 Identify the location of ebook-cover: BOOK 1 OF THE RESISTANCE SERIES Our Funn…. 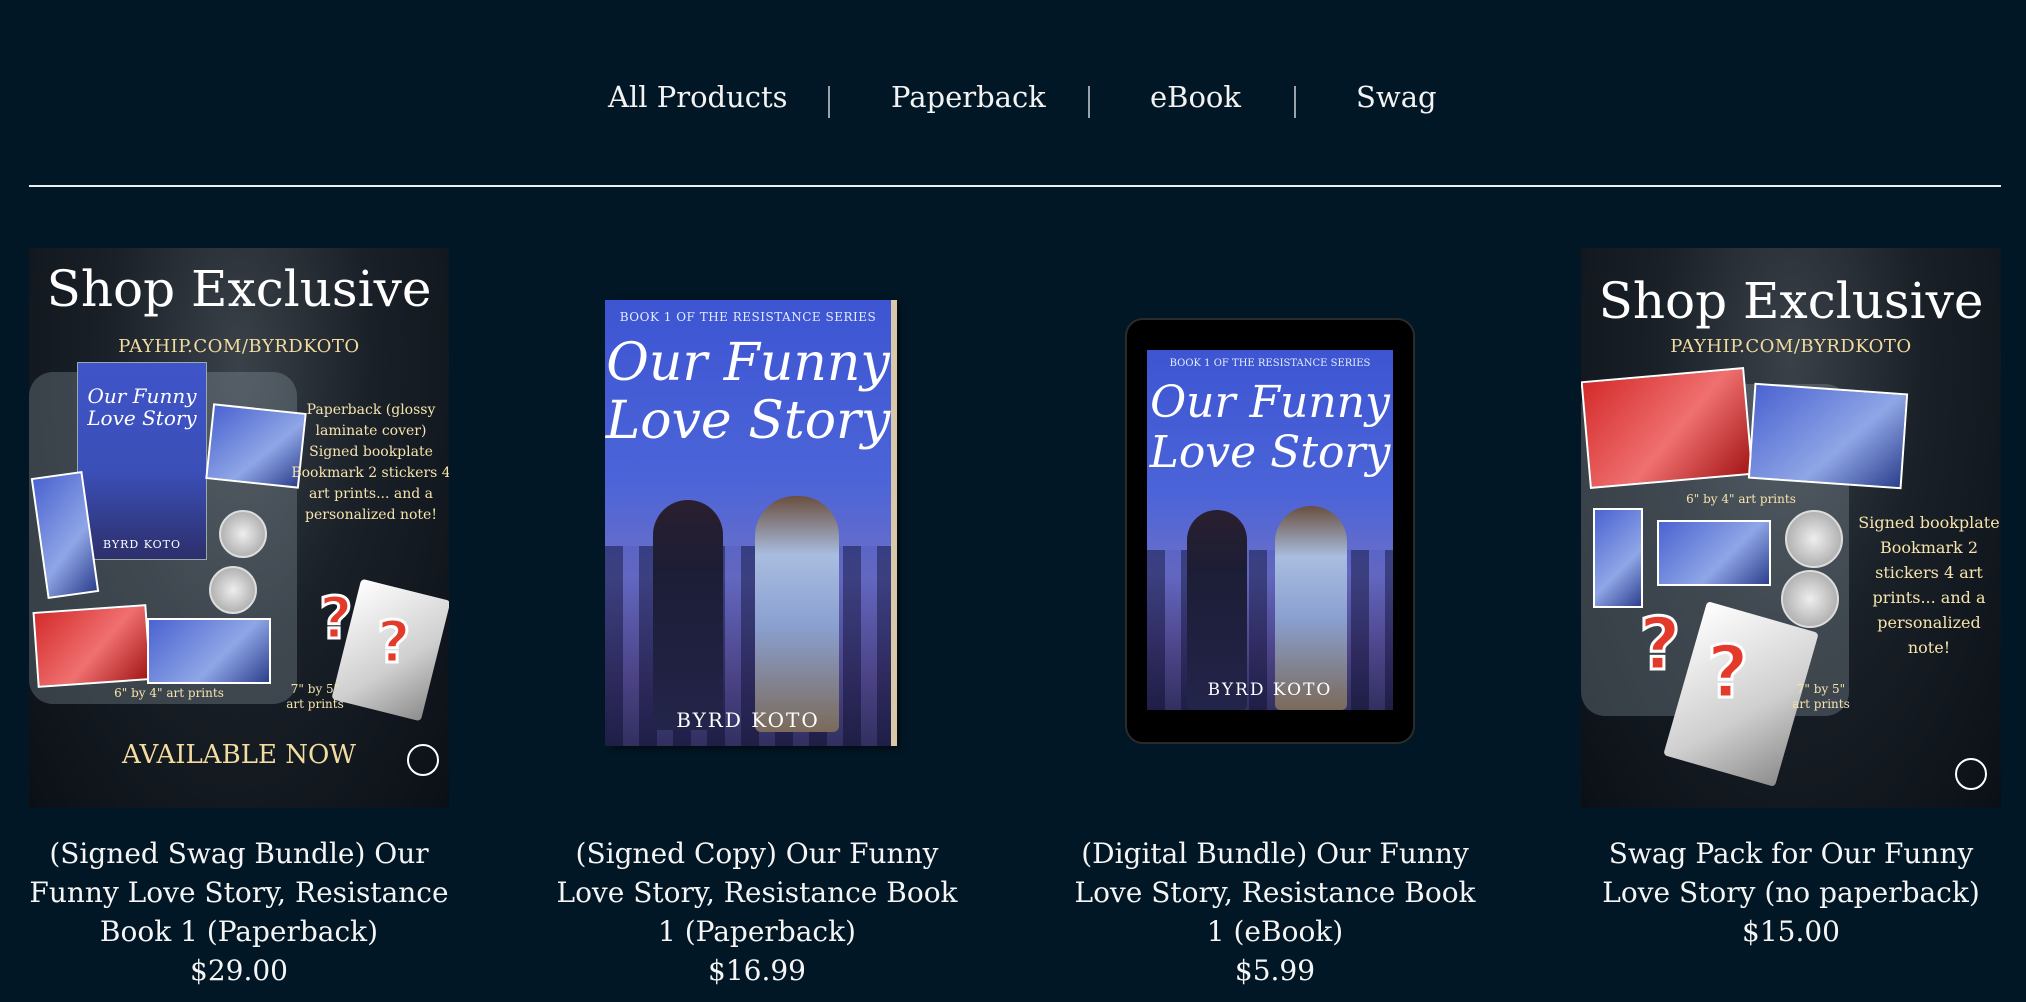
(1270, 530).